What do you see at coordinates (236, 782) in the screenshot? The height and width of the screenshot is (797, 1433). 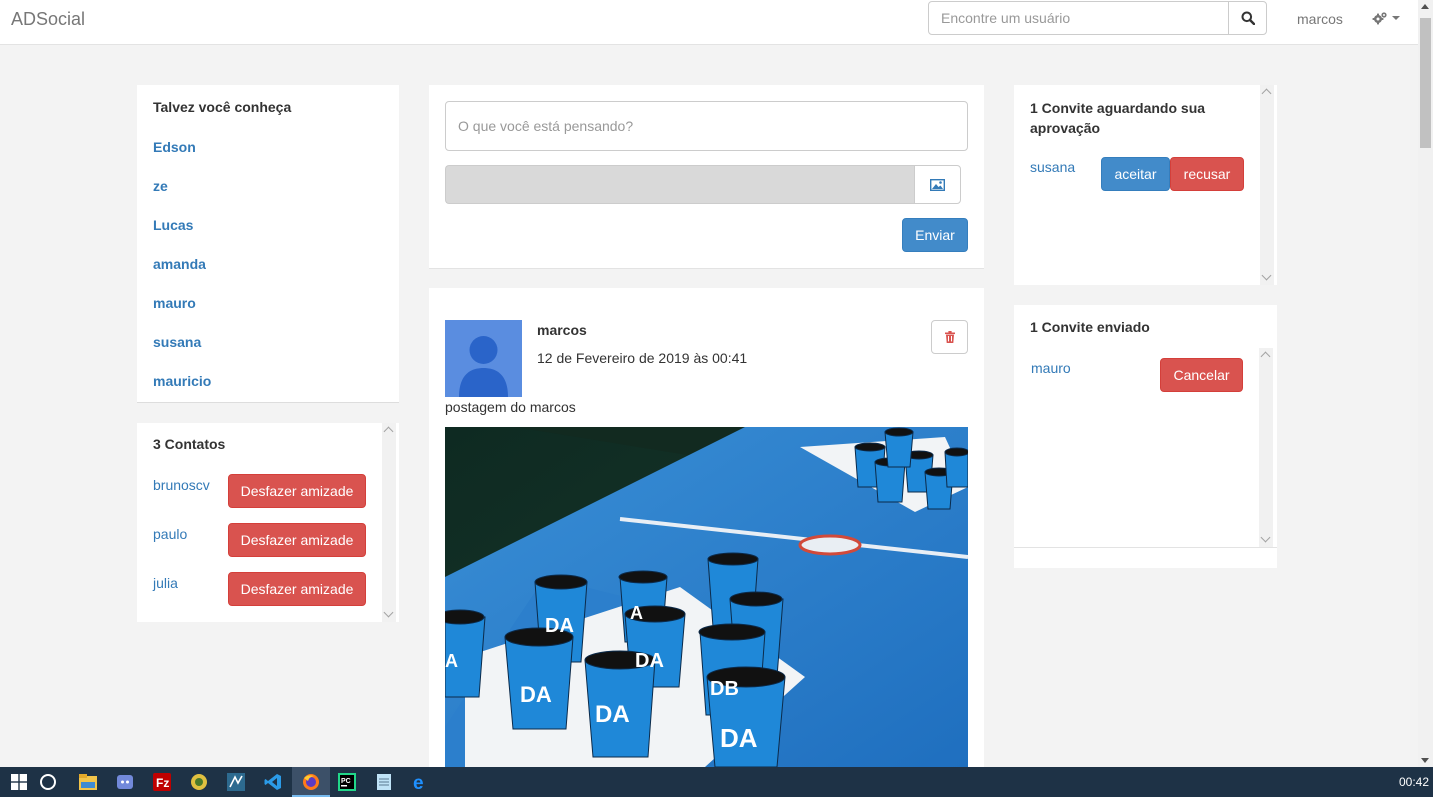 I see `mysql-workbench-icon` at bounding box center [236, 782].